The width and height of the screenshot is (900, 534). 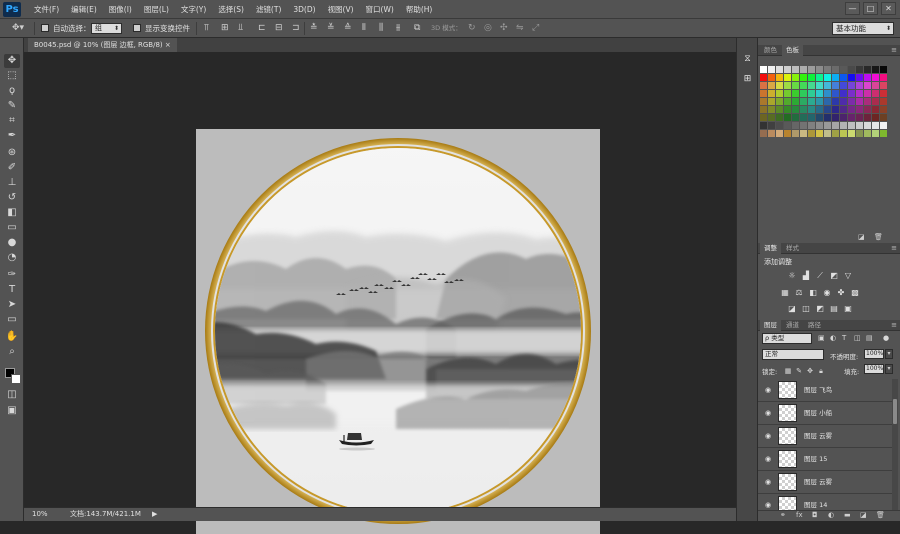 I want to click on menu-3d: 3D(D), so click(x=304, y=9).